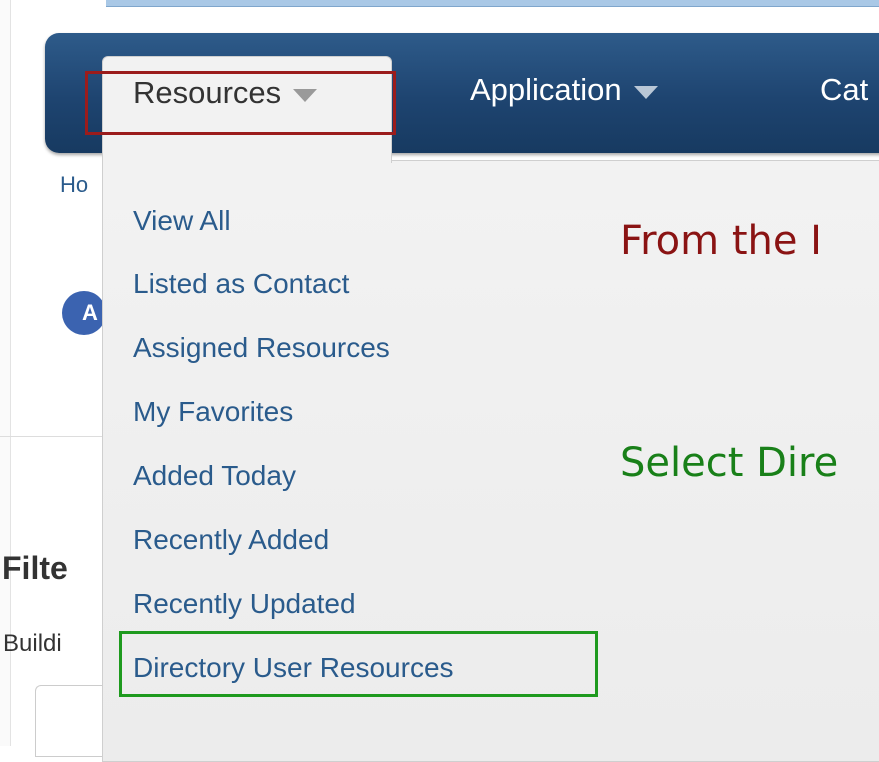  I want to click on nav-item-label: Cat, so click(844, 89).